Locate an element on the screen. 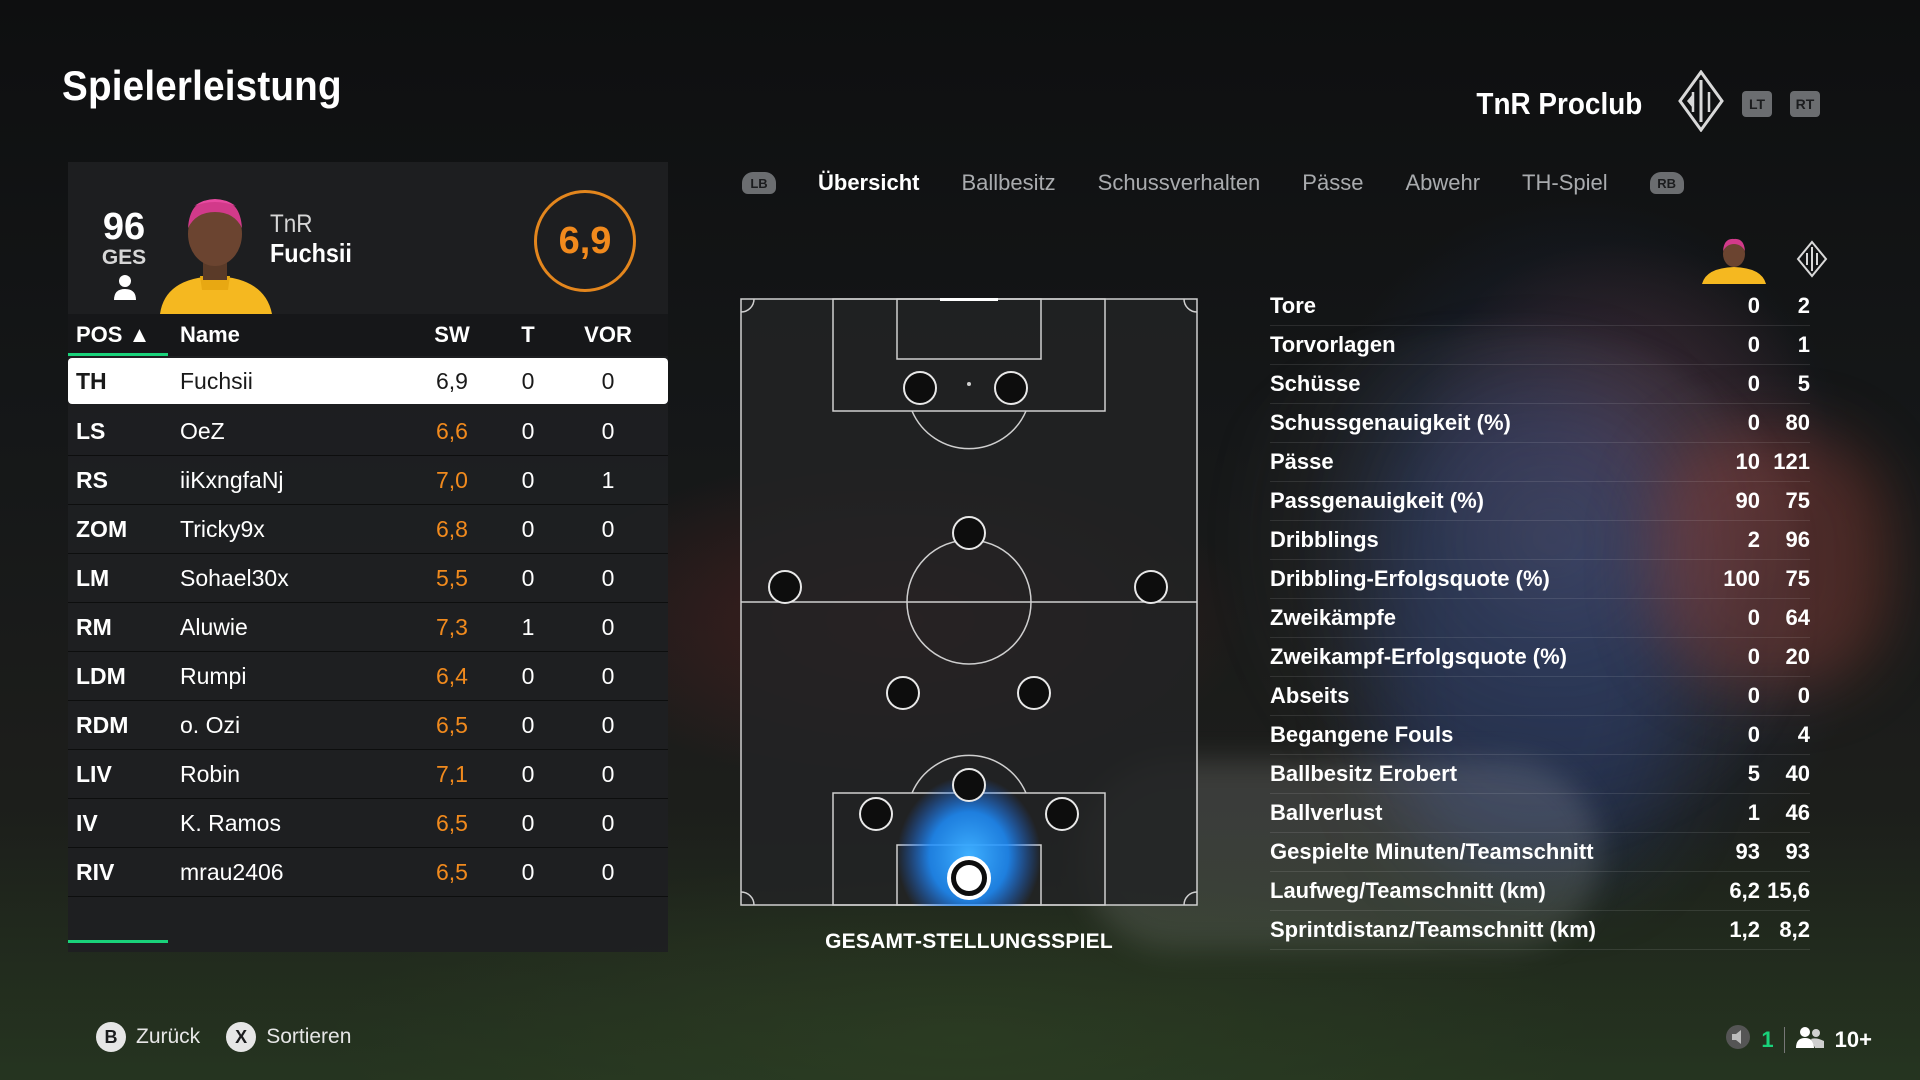 The width and height of the screenshot is (1920, 1080). person-icon is located at coordinates (125, 287).